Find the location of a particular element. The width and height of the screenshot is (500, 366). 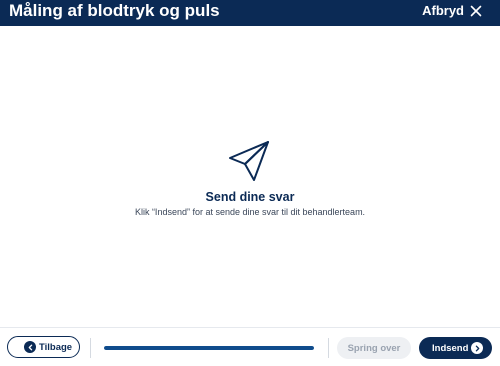

page-title: Måling af blodtryk og puls is located at coordinates (114, 10).